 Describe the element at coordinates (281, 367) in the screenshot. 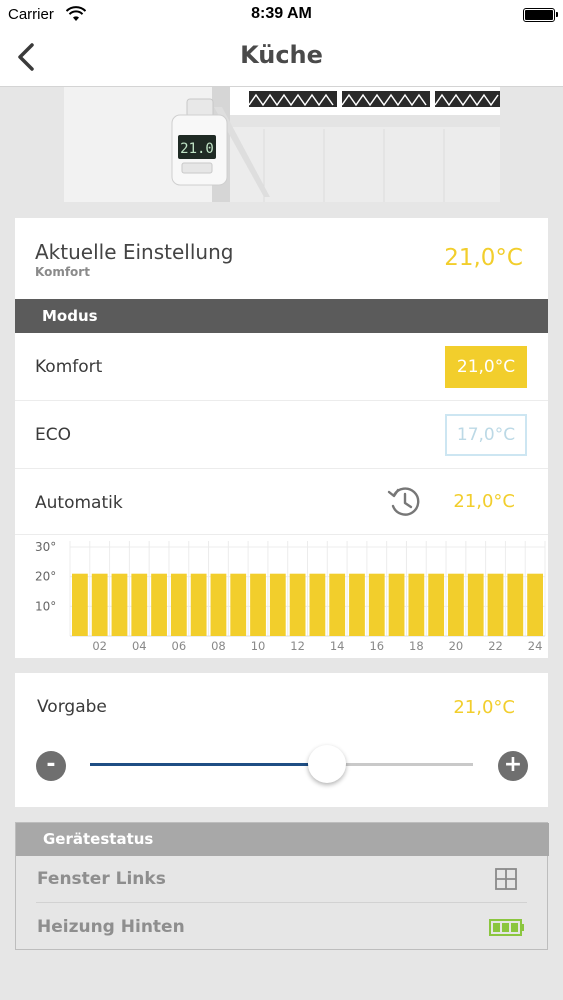

I see `mode-row-komfort: Komfort 21,0°C` at that location.